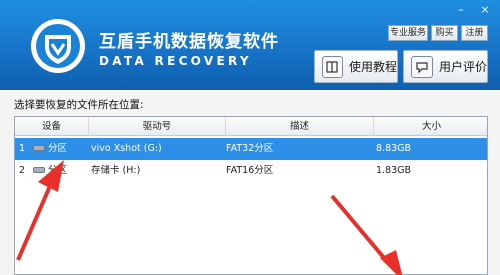 Image resolution: width=500 pixels, height=275 pixels. Describe the element at coordinates (175, 61) in the screenshot. I see `app-subtitle: DATA RECOVERY` at that location.